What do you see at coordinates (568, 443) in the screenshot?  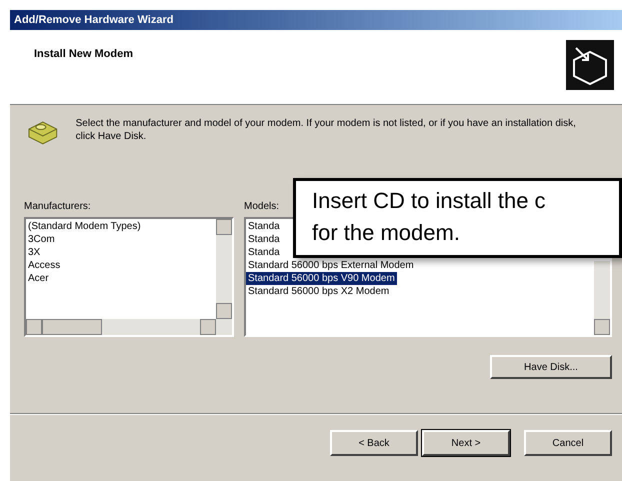 I see `wizard-button: Cancel` at bounding box center [568, 443].